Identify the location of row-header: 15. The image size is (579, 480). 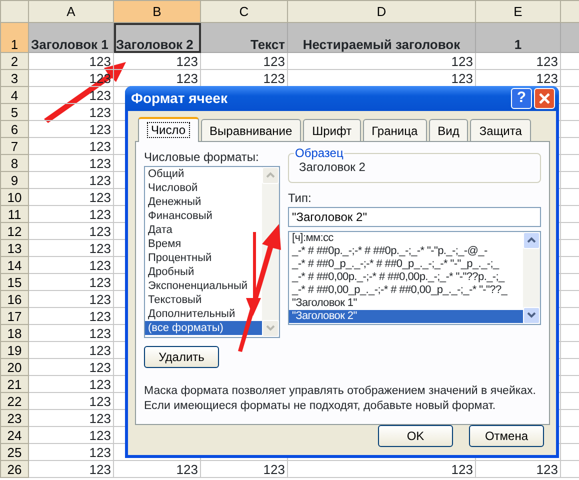
(14, 282).